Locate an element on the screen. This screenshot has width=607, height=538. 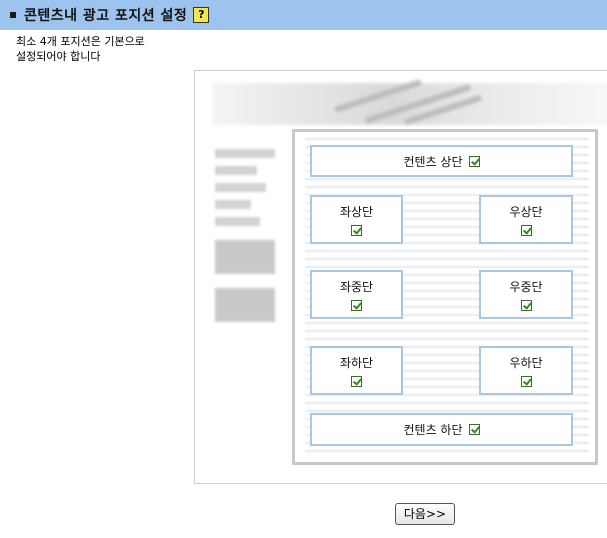
slot-content-bottom: 컨텐츠 하단 is located at coordinates (441, 429).